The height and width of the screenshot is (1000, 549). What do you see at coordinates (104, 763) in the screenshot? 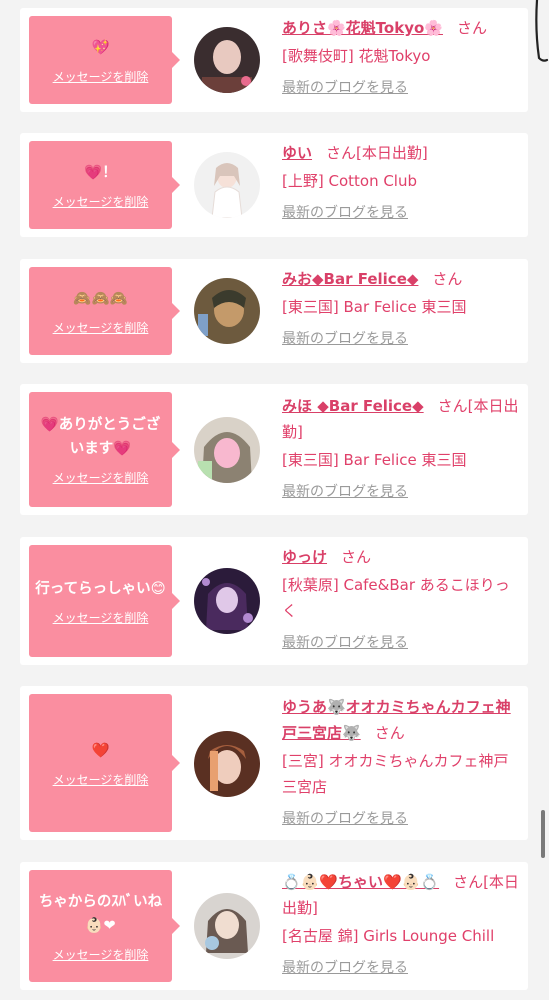
I see `message-bubble: ❤️ メッセージを削除` at bounding box center [104, 763].